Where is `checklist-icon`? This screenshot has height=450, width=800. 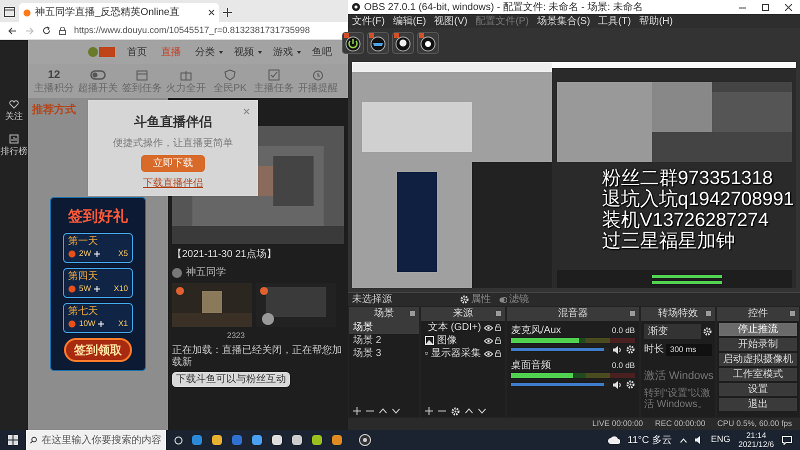 checklist-icon is located at coordinates (274, 74).